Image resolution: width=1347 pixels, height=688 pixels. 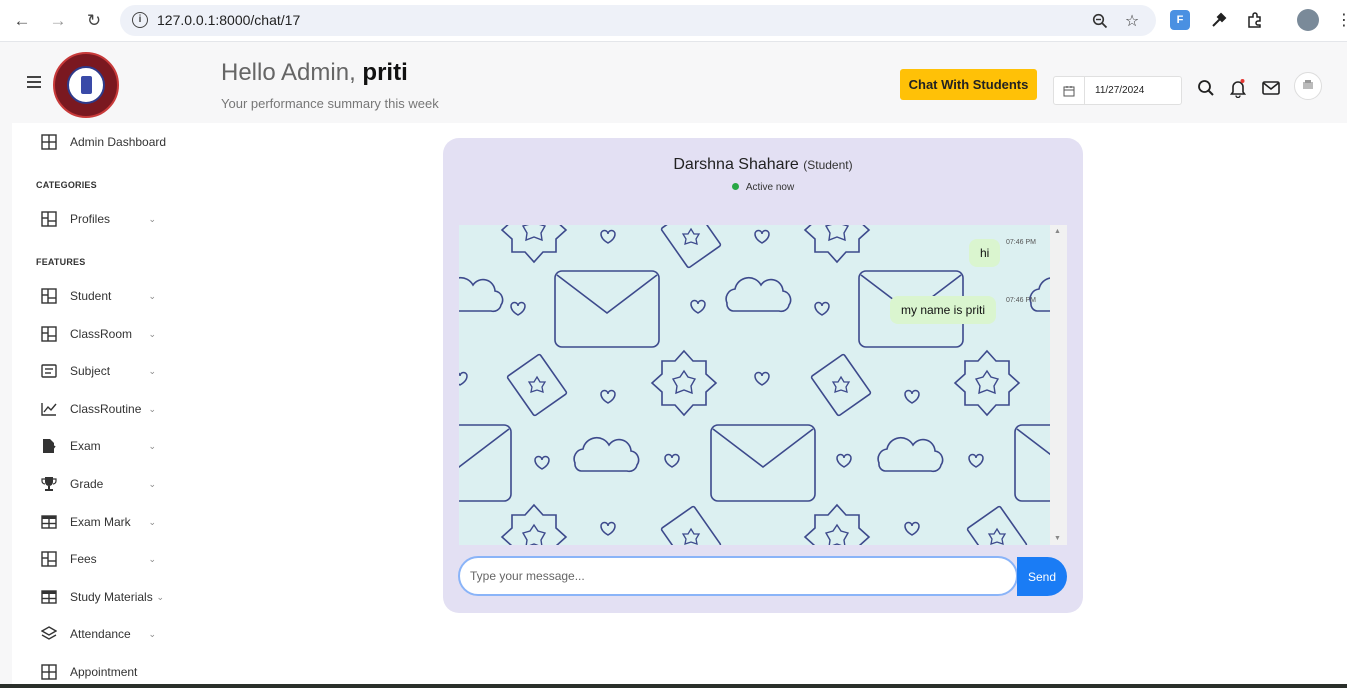 What do you see at coordinates (1308, 86) in the screenshot?
I see `user-avatar` at bounding box center [1308, 86].